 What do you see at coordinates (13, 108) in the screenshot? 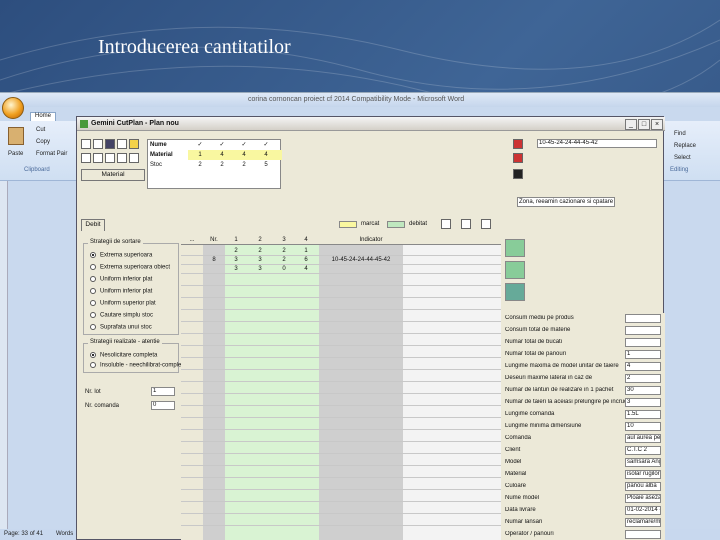
I see `office-button` at bounding box center [13, 108].